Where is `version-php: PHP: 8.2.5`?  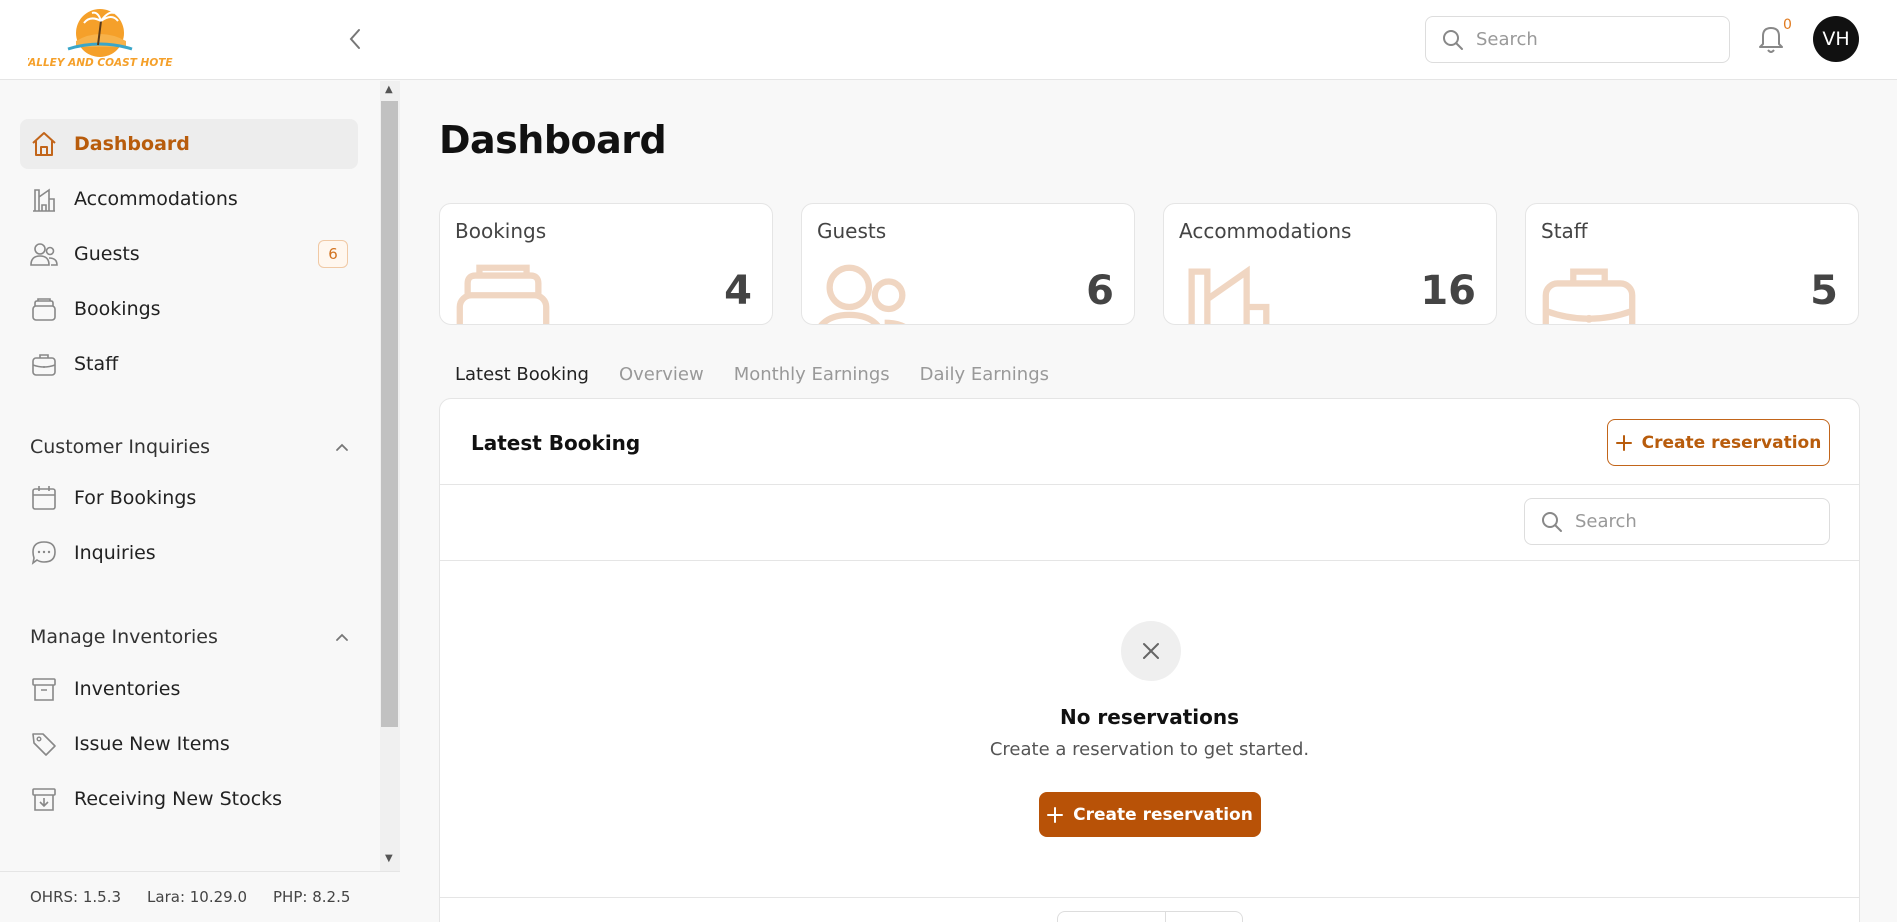 version-php: PHP: 8.2.5 is located at coordinates (312, 897).